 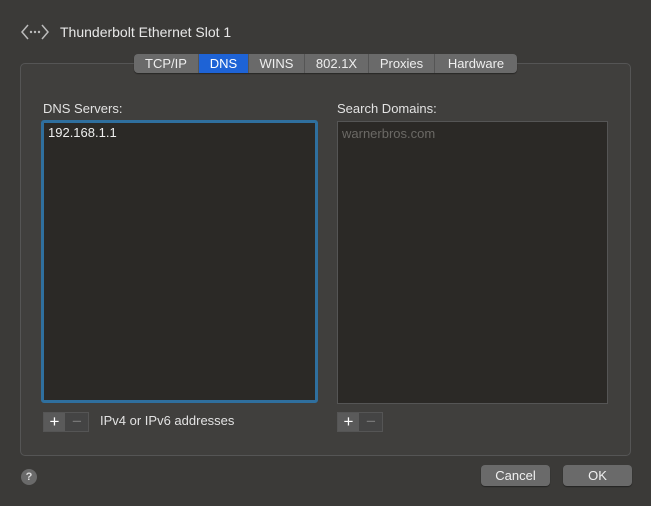 I want to click on search-remove-button: −, so click(x=371, y=422).